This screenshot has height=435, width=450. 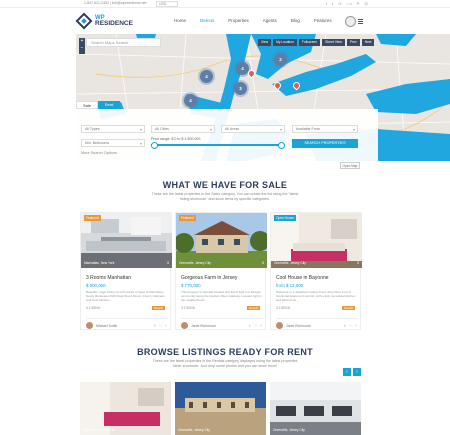 What do you see at coordinates (109, 105) in the screenshot?
I see `tab-rent: Rent` at bounding box center [109, 105].